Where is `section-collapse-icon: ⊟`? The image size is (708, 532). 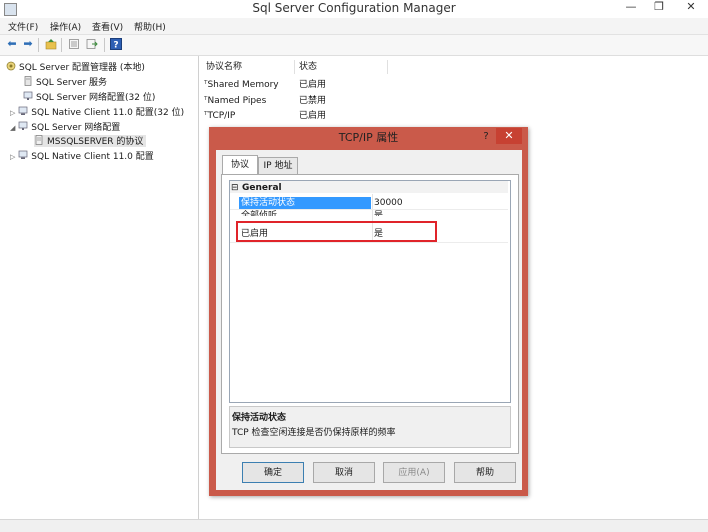
section-collapse-icon: ⊟ is located at coordinates (235, 188).